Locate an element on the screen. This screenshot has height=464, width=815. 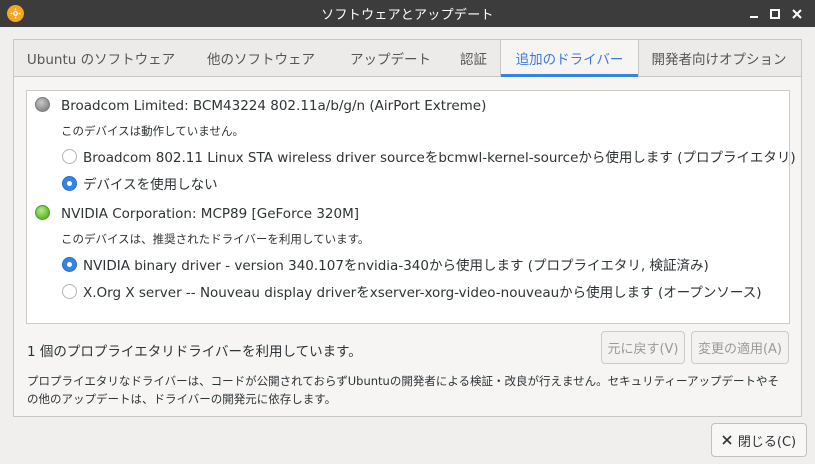
driver-option: デバイスを使用しない is located at coordinates (140, 183).